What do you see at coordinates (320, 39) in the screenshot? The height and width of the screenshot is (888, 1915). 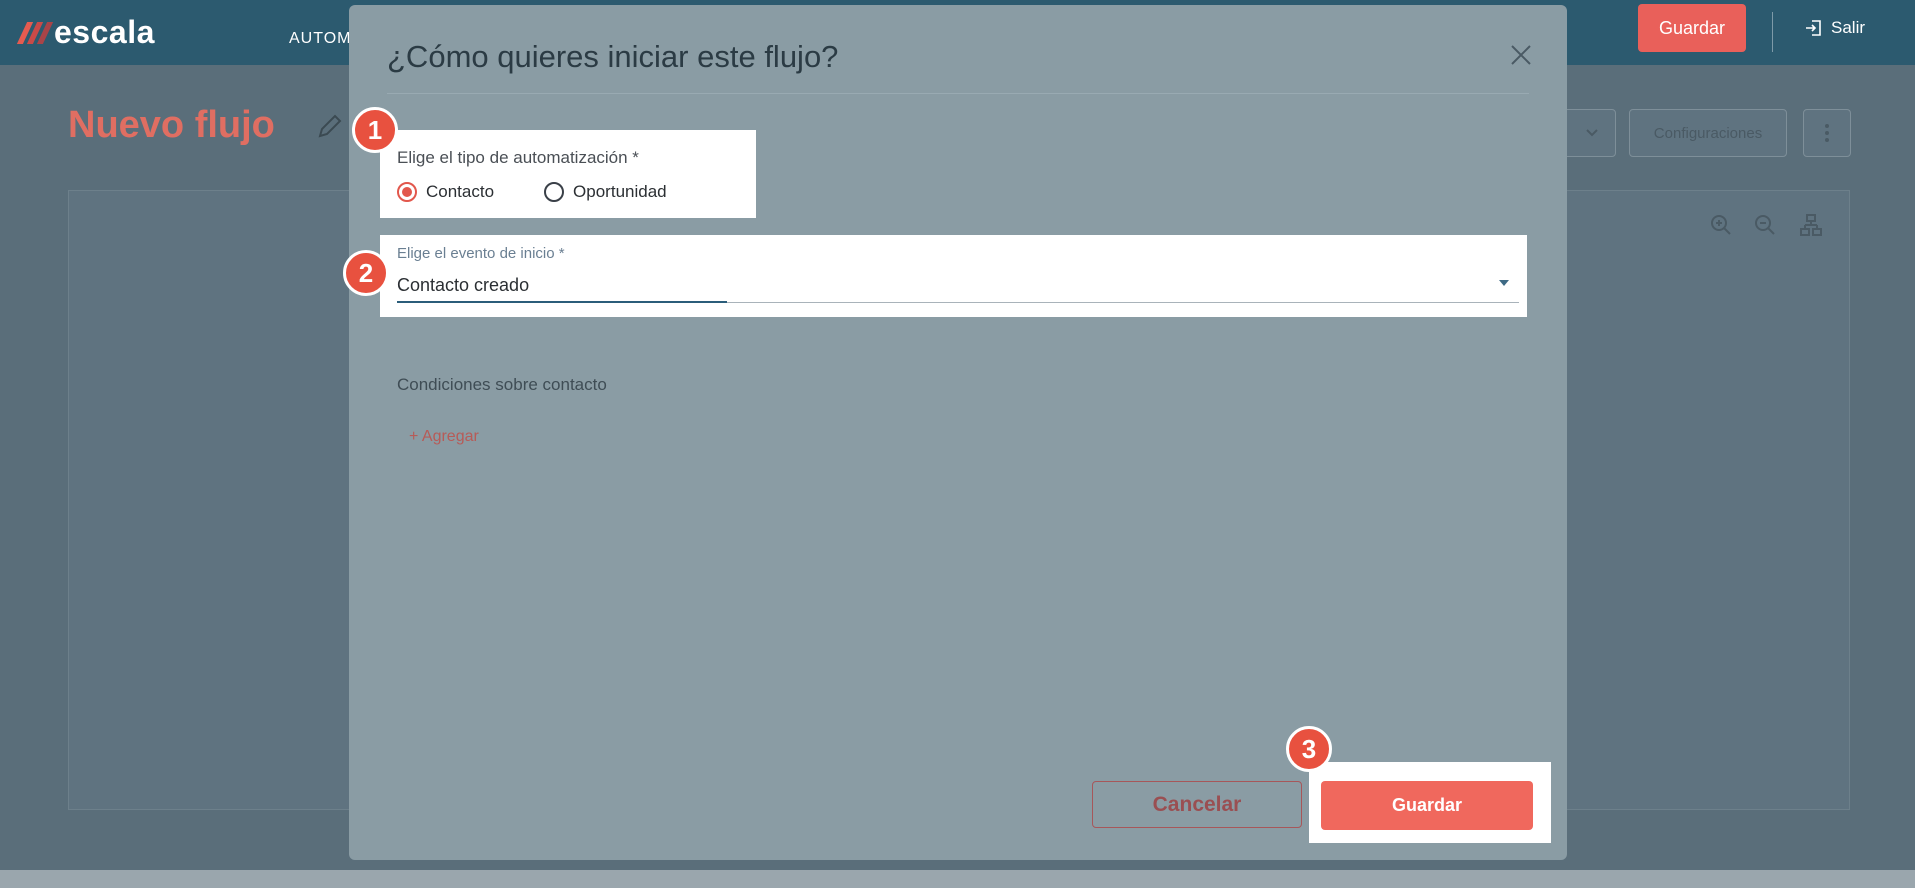 I see `nav-item-automations: AUTOM` at bounding box center [320, 39].